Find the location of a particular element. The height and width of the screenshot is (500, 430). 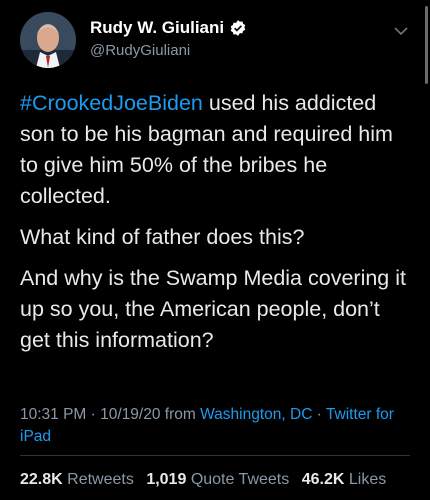

quote-tweets-label: Quote Tweets is located at coordinates (240, 479).